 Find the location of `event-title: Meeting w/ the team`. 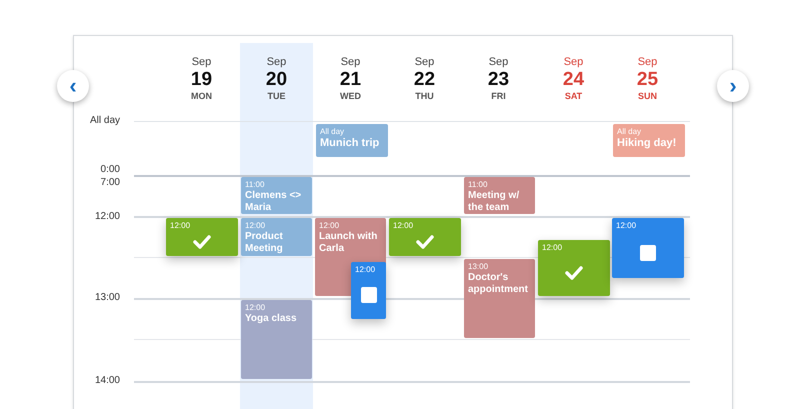

event-title: Meeting w/ the team is located at coordinates (494, 202).